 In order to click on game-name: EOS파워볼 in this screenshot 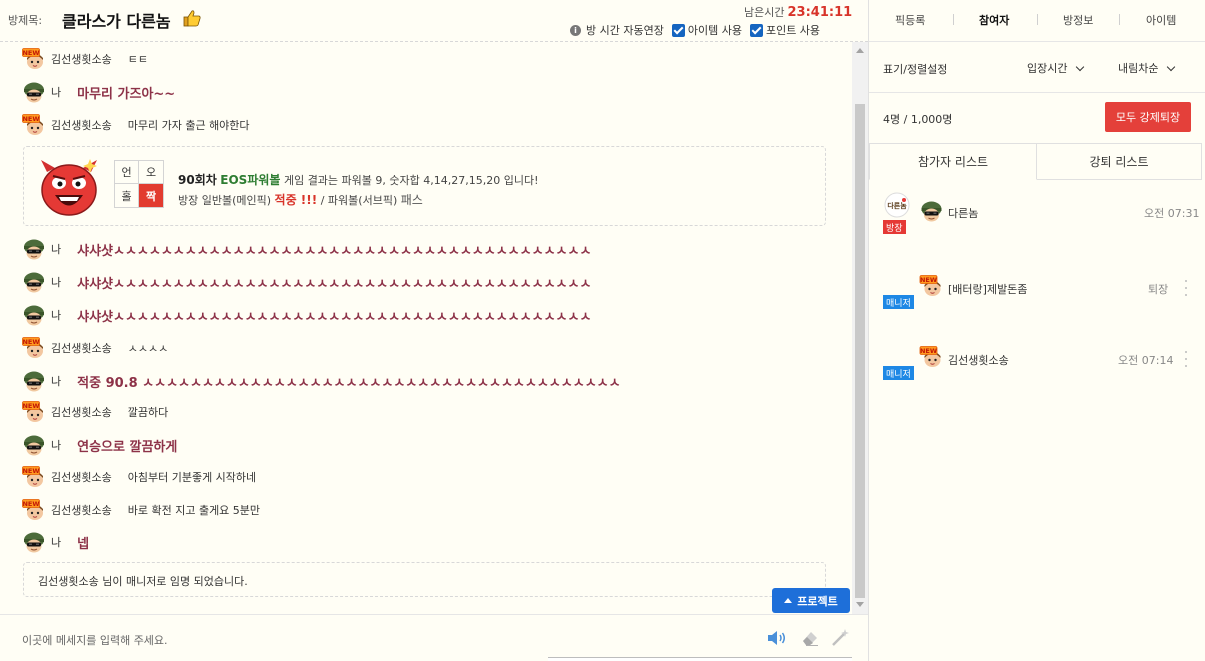, I will do `click(250, 180)`.